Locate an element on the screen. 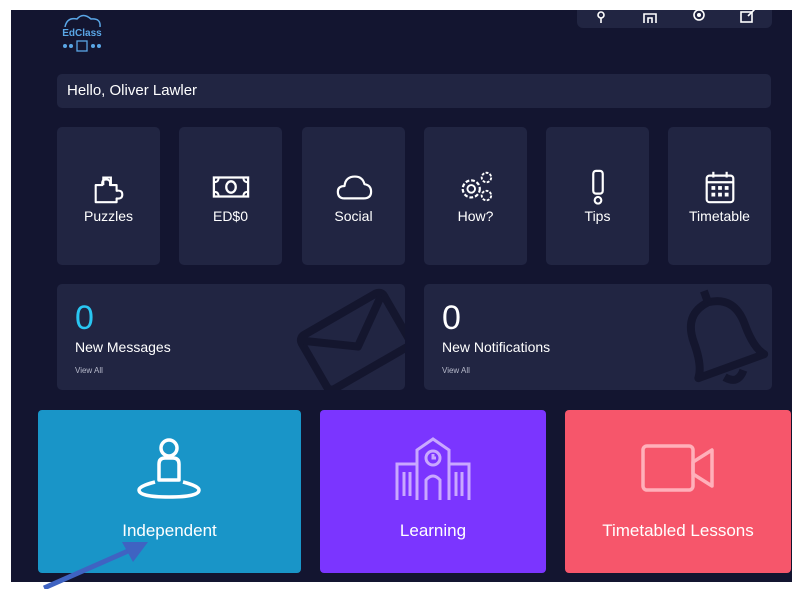  gear-icon is located at coordinates (699, 17).